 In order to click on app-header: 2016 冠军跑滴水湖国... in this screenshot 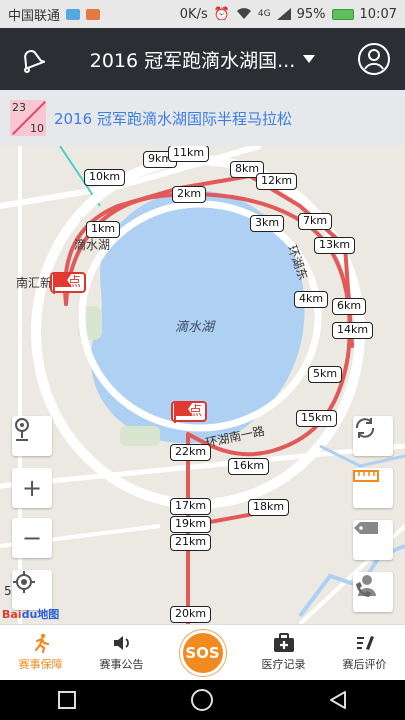, I will do `click(202, 59)`.